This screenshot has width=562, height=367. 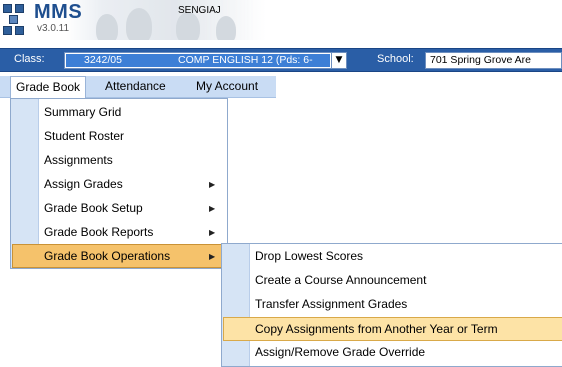 I want to click on header-banner-image, so click(x=166, y=20).